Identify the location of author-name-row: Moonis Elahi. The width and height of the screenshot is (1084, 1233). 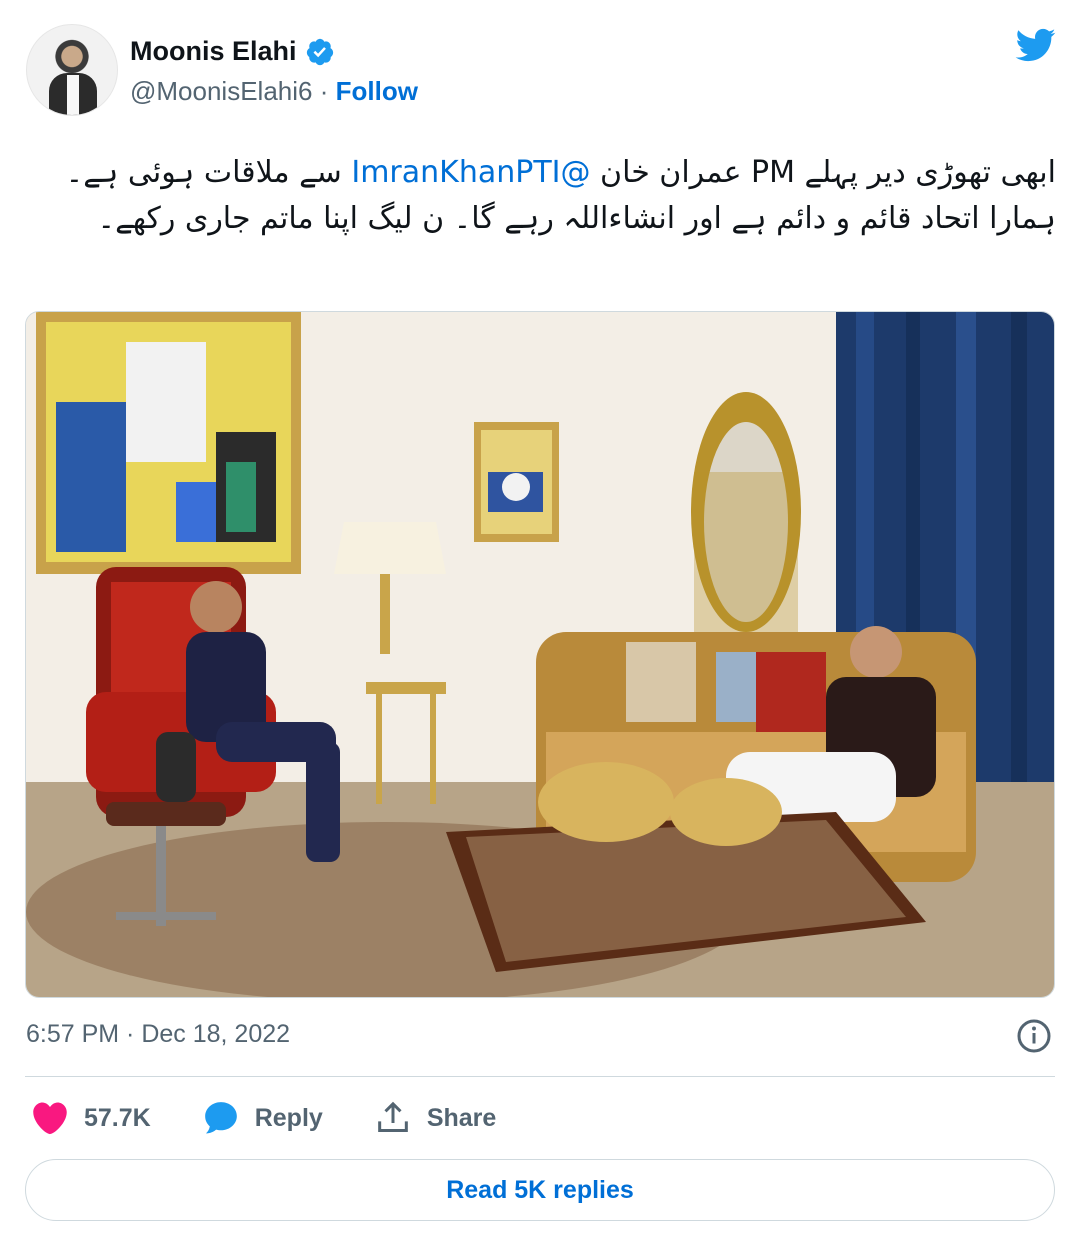
(232, 51).